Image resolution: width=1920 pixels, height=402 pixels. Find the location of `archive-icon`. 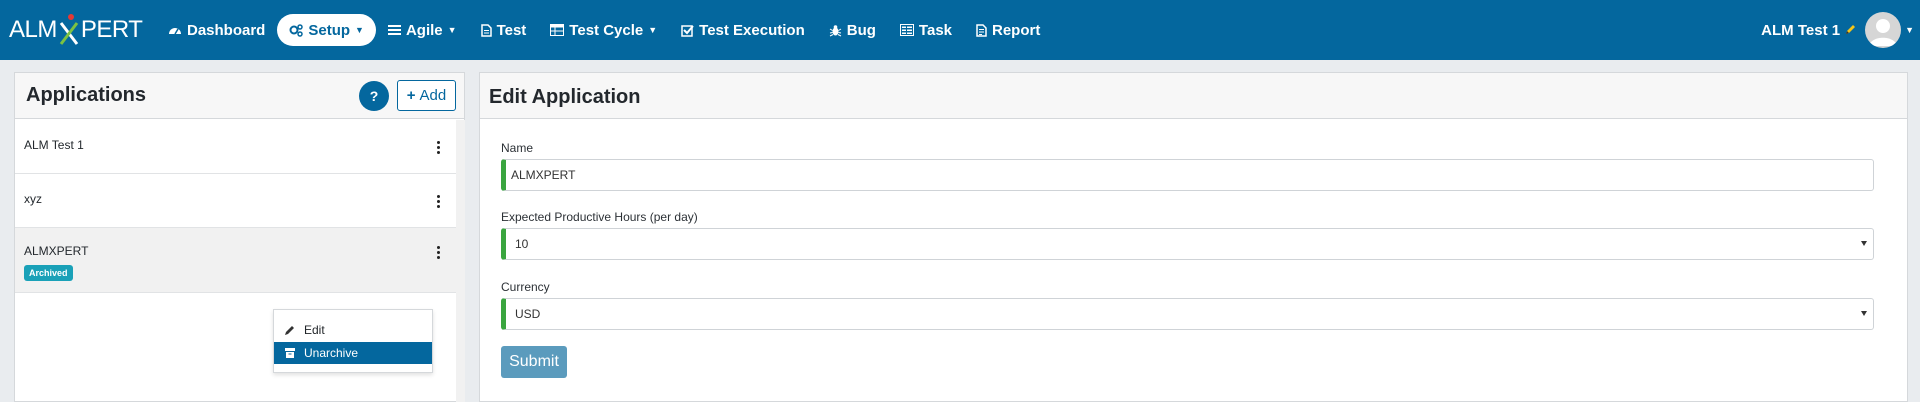

archive-icon is located at coordinates (290, 353).